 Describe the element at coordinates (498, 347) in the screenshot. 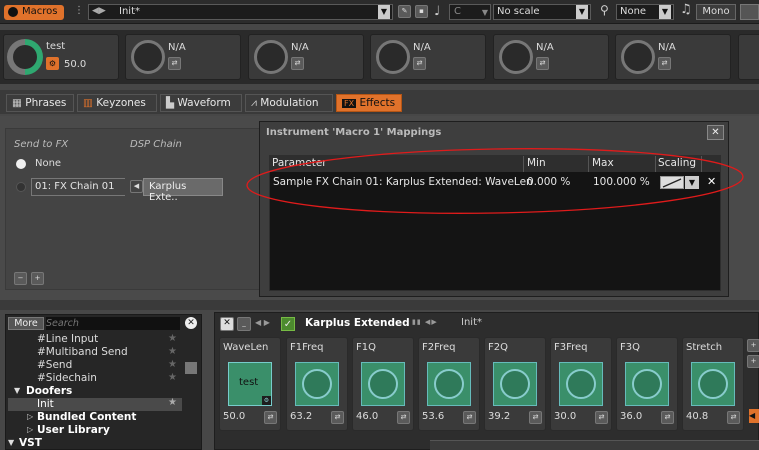

I see `module-name: F2Q` at that location.